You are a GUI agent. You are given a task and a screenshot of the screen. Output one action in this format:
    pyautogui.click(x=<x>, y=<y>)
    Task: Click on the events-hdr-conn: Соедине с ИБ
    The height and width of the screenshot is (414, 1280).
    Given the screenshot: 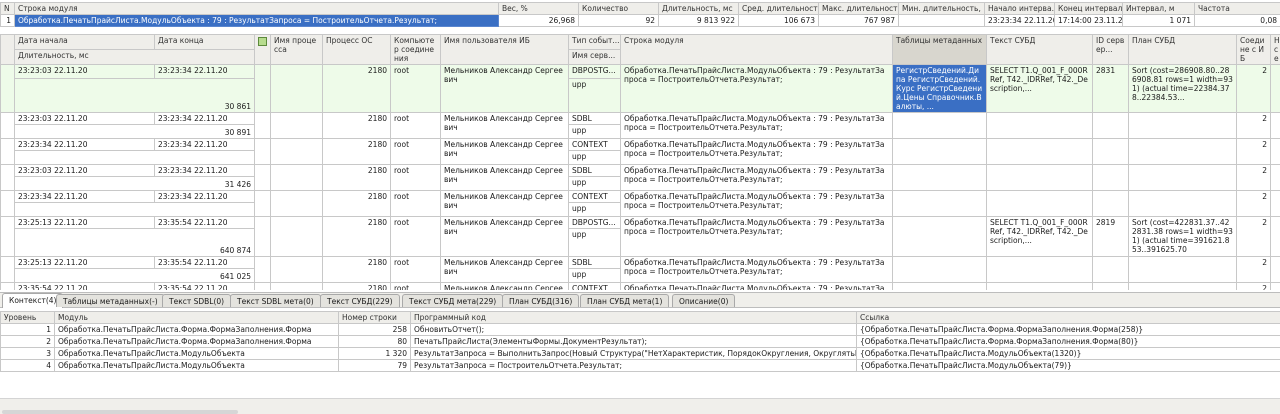 What is the action you would take?
    pyautogui.click(x=1253, y=49)
    